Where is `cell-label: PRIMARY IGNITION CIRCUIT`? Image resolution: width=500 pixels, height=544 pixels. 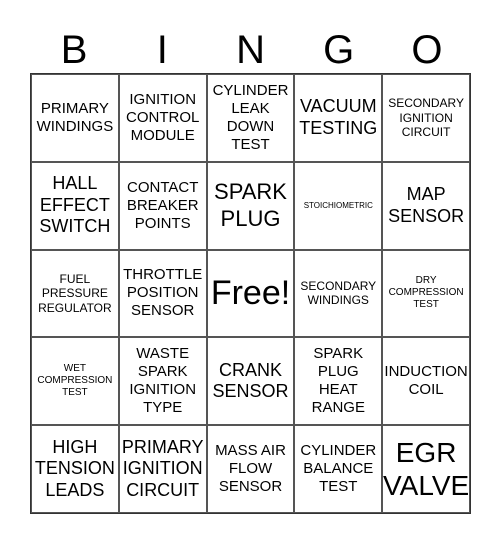 cell-label: PRIMARY IGNITION CIRCUIT is located at coordinates (162, 468).